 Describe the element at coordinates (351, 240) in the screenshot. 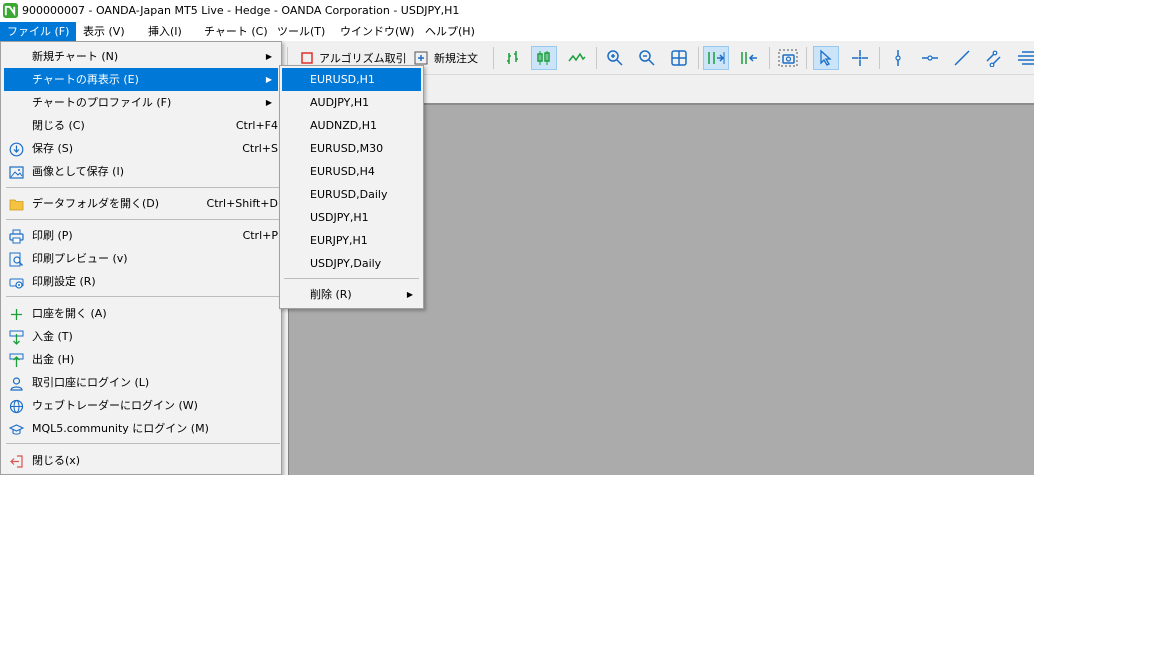

I see `submenu-item-chart: EURJPY,H1` at that location.